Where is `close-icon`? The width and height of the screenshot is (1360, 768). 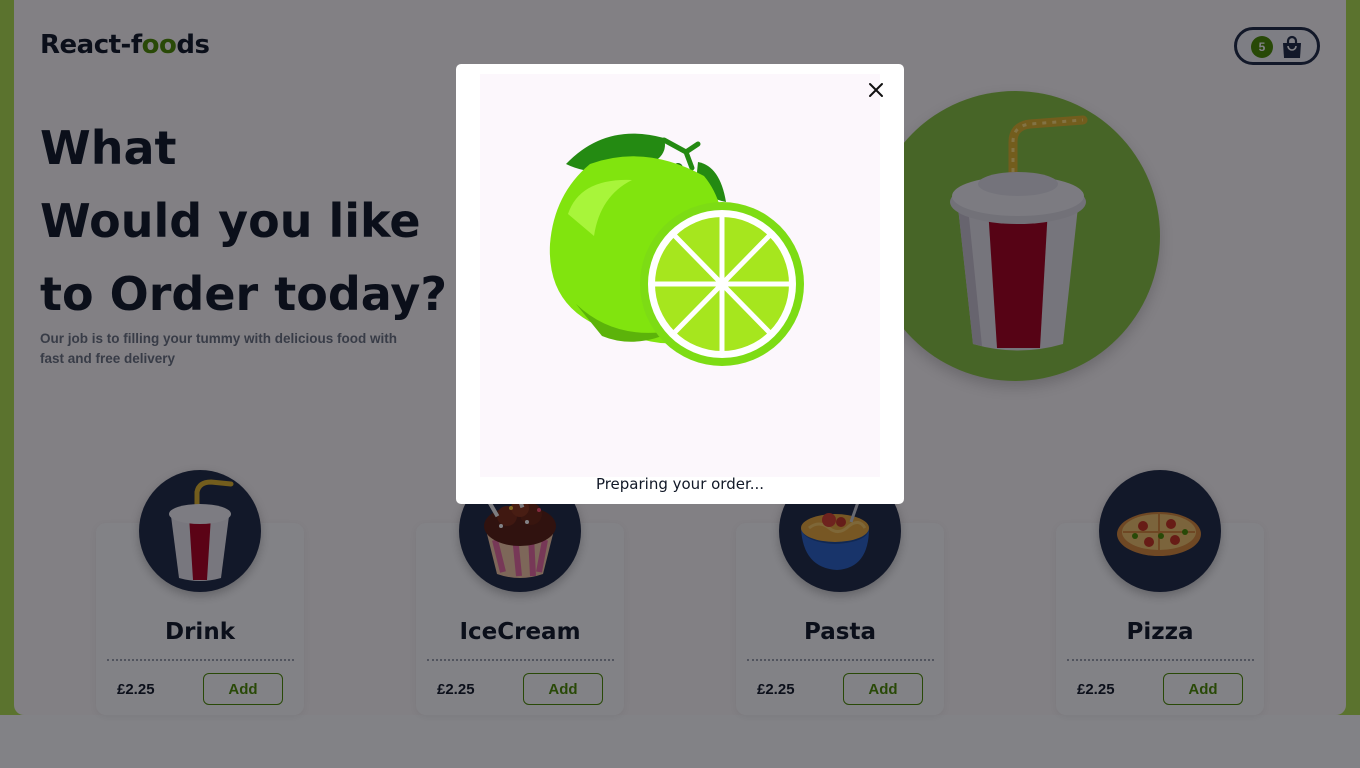 close-icon is located at coordinates (876, 90).